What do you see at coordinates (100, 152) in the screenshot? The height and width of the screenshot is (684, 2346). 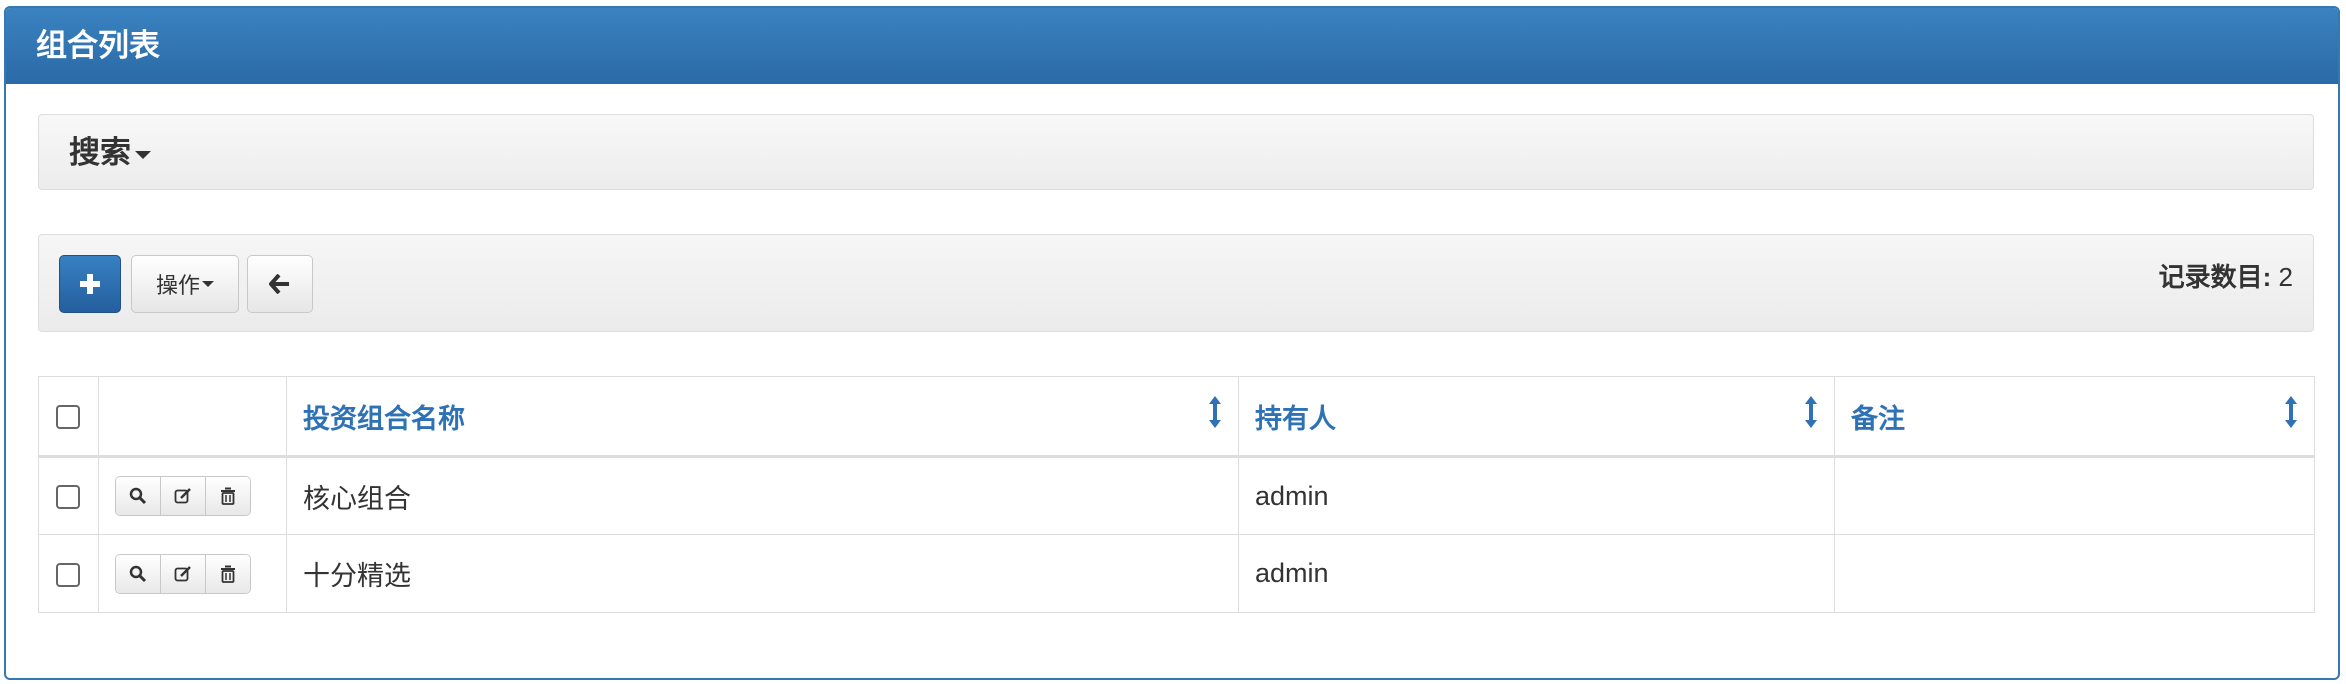 I see `search-label: 搜索` at bounding box center [100, 152].